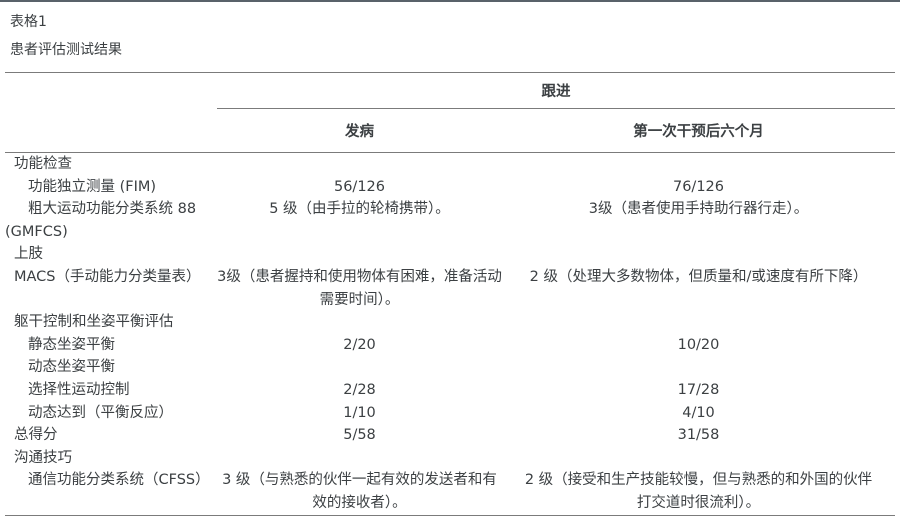 The width and height of the screenshot is (900, 523). I want to click on six-months-value: 4/10, so click(698, 412).